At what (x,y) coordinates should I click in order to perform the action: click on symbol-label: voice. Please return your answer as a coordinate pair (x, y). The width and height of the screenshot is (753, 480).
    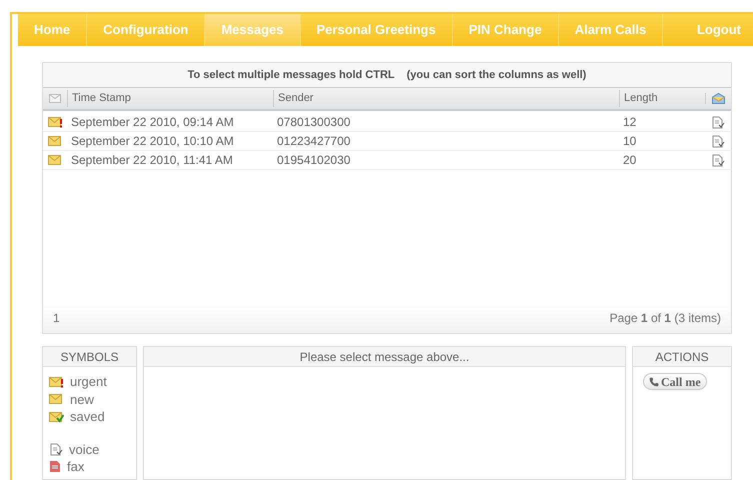
    Looking at the image, I should click on (84, 449).